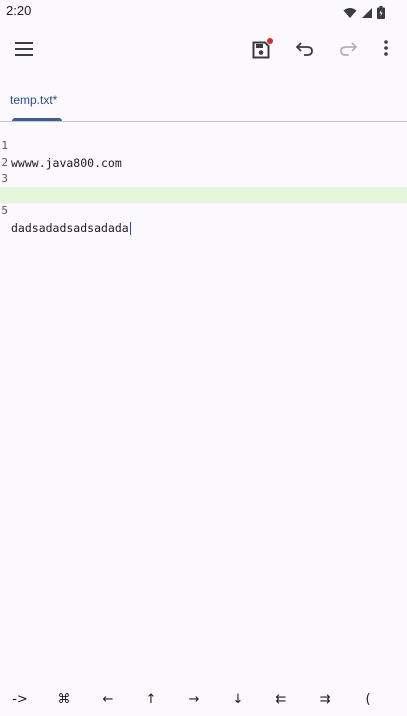 The width and height of the screenshot is (407, 716). I want to click on line-text-current: dadsadadsadsadada, so click(71, 228).